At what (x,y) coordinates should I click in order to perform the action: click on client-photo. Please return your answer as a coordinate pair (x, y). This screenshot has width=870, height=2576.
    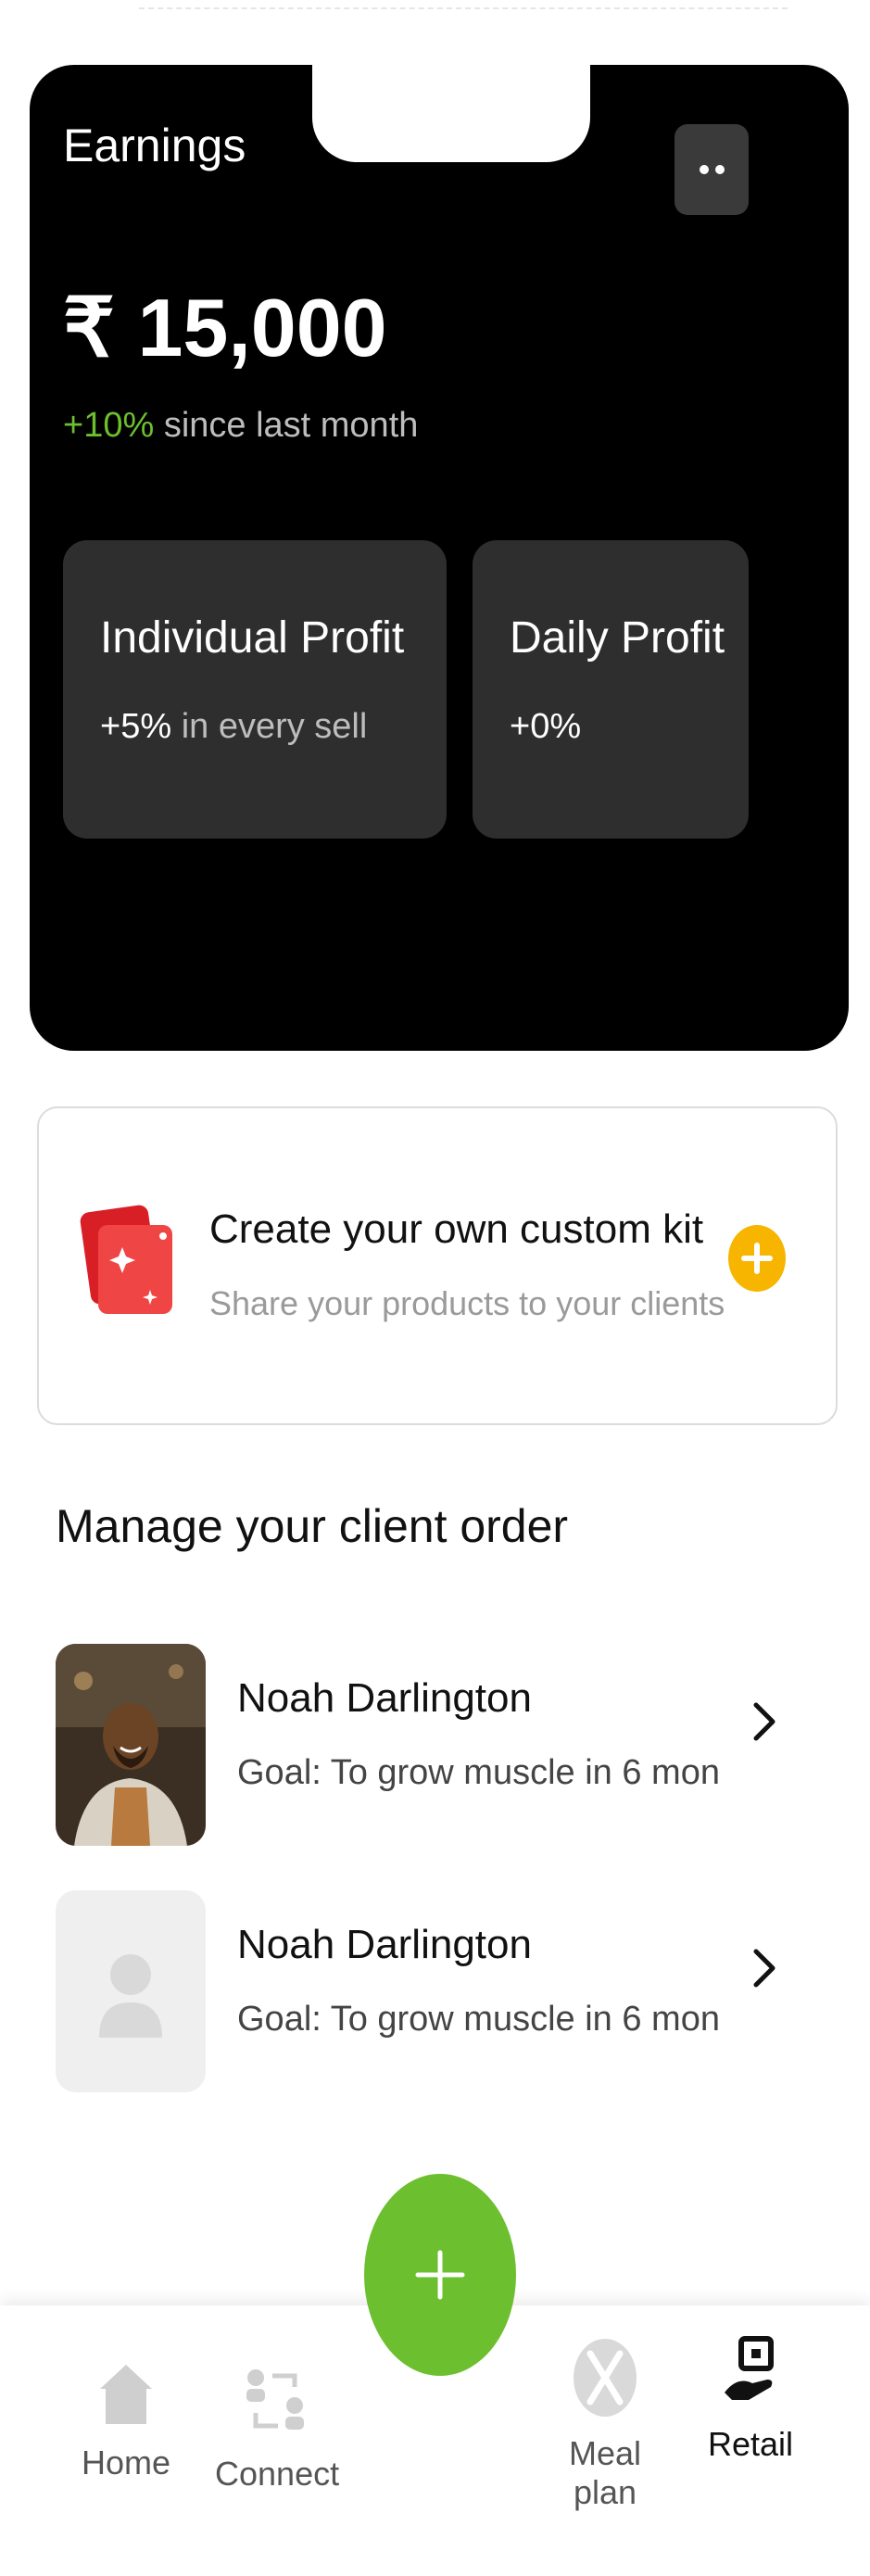
    Looking at the image, I should click on (131, 1745).